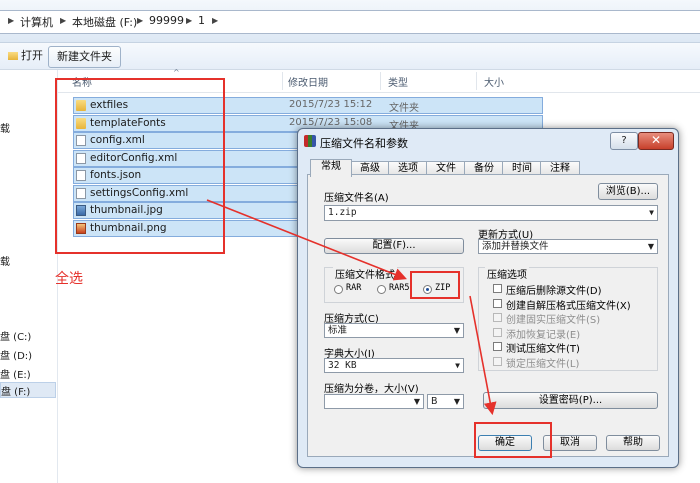 The image size is (700, 483). What do you see at coordinates (306, 240) in the screenshot?
I see `arrow-to-zip` at bounding box center [306, 240].